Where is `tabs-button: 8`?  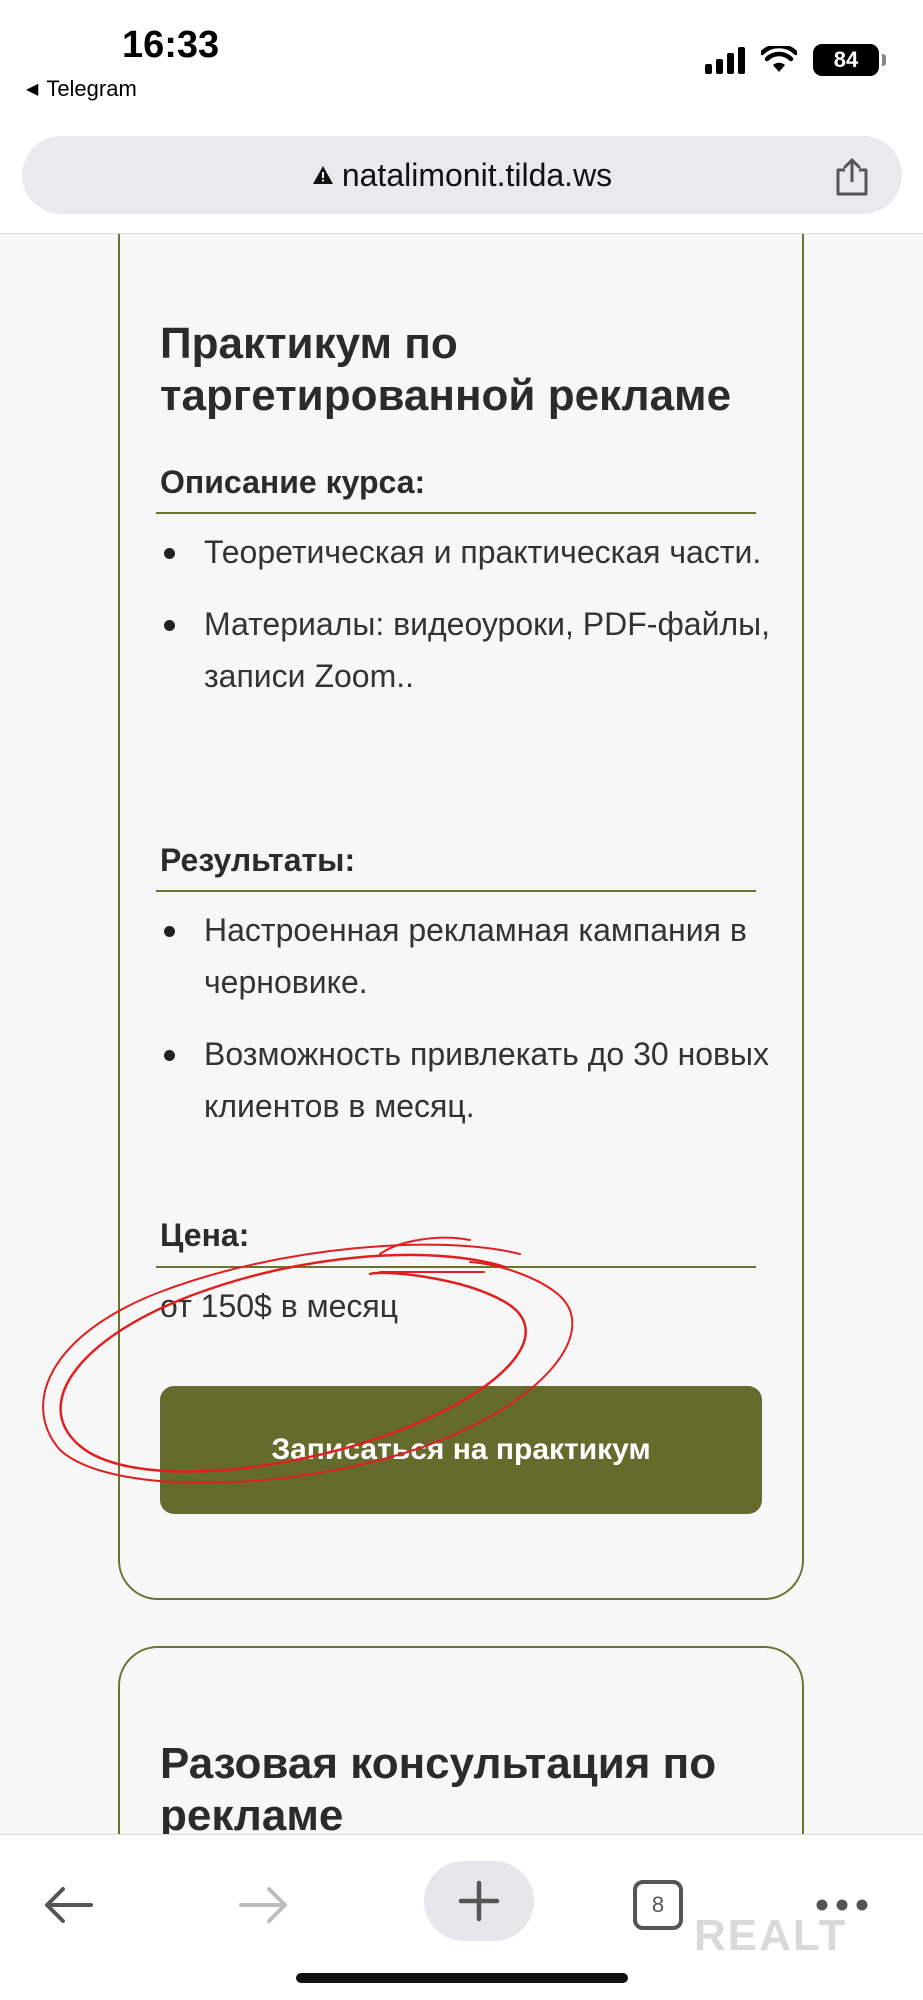
tabs-button: 8 is located at coordinates (658, 1905).